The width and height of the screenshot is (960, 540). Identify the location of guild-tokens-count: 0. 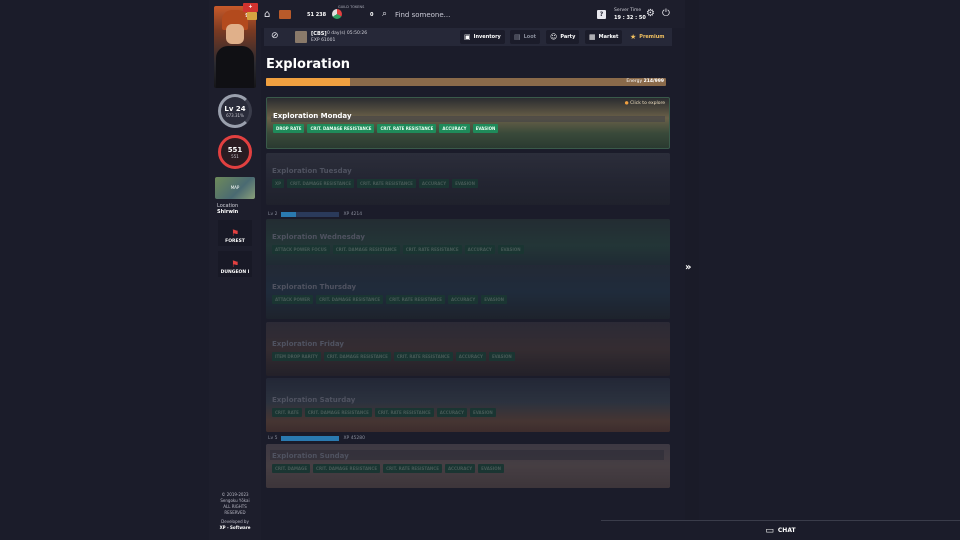
(372, 15).